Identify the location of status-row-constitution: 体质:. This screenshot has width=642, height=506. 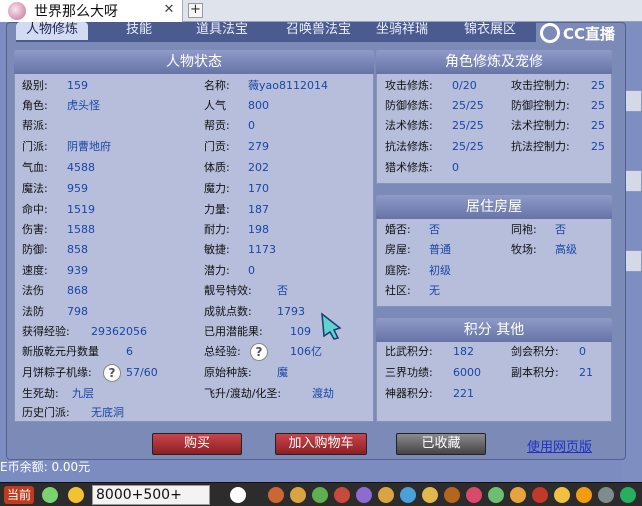
(217, 167).